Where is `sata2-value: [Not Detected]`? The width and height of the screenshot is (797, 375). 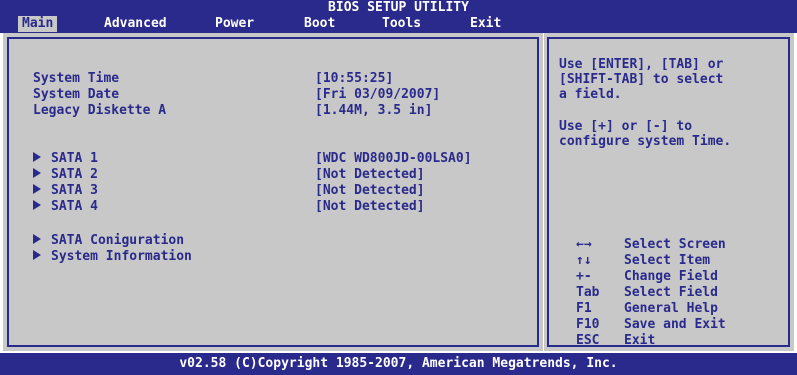
sata2-value: [Not Detected] is located at coordinates (370, 174).